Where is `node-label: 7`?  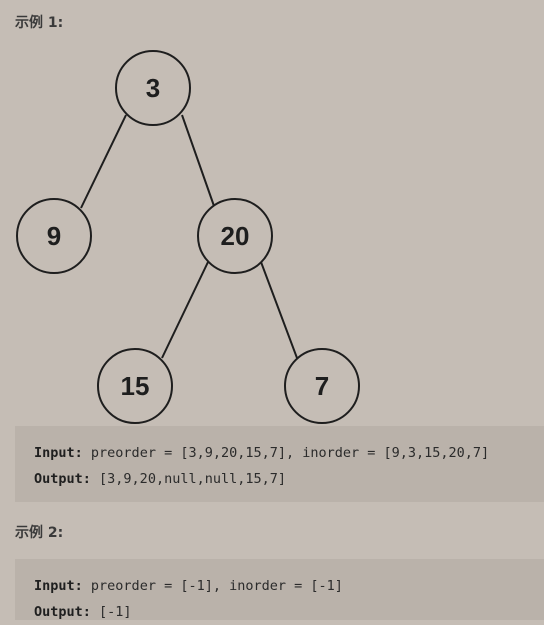 node-label: 7 is located at coordinates (322, 386).